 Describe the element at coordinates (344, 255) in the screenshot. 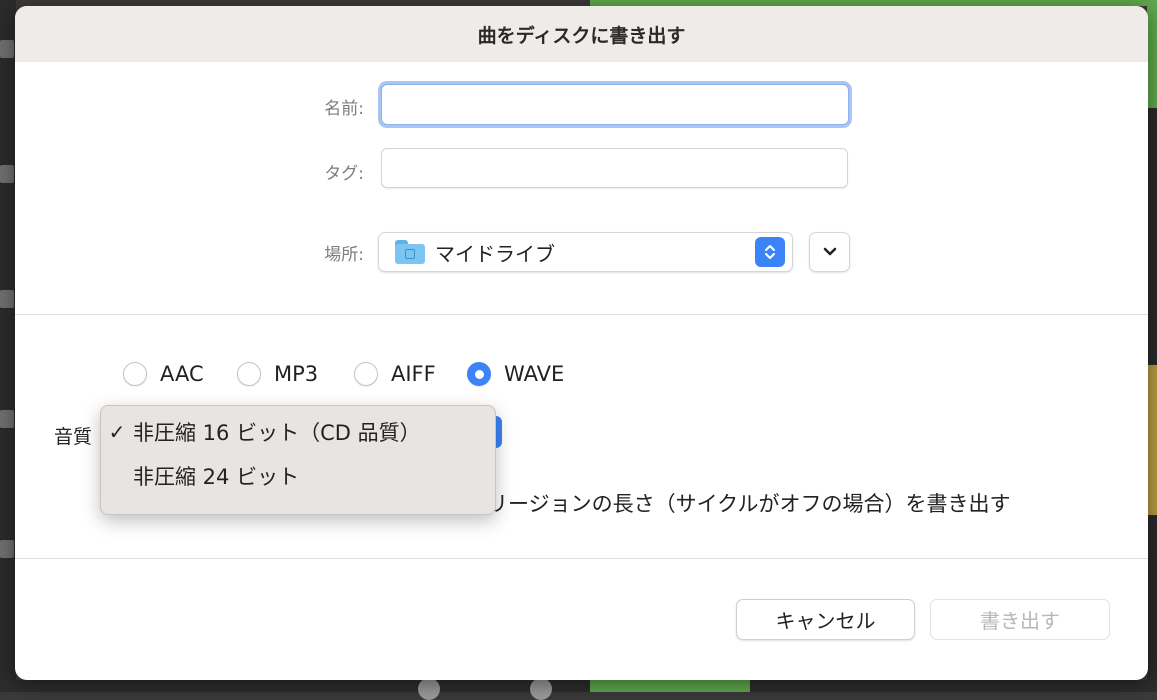

I see `location-label: 場所:` at that location.